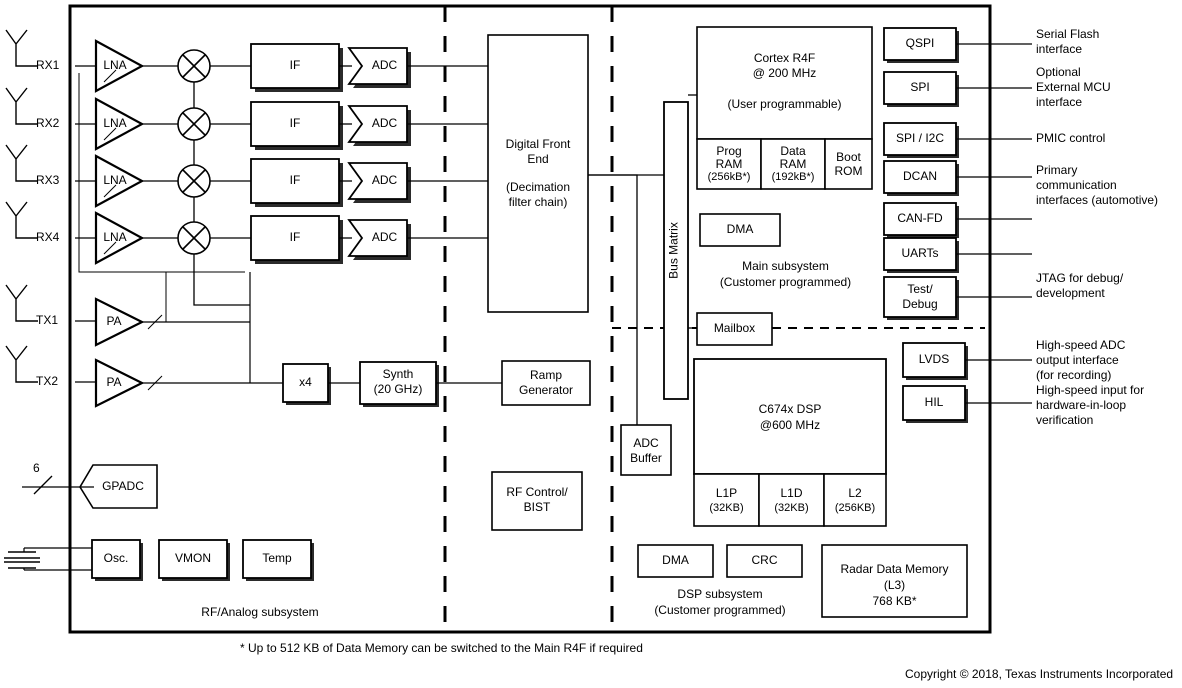 This screenshot has height=688, width=1182. Describe the element at coordinates (1081, 405) in the screenshot. I see `hil-note-line2: hardware-in-loop` at that location.